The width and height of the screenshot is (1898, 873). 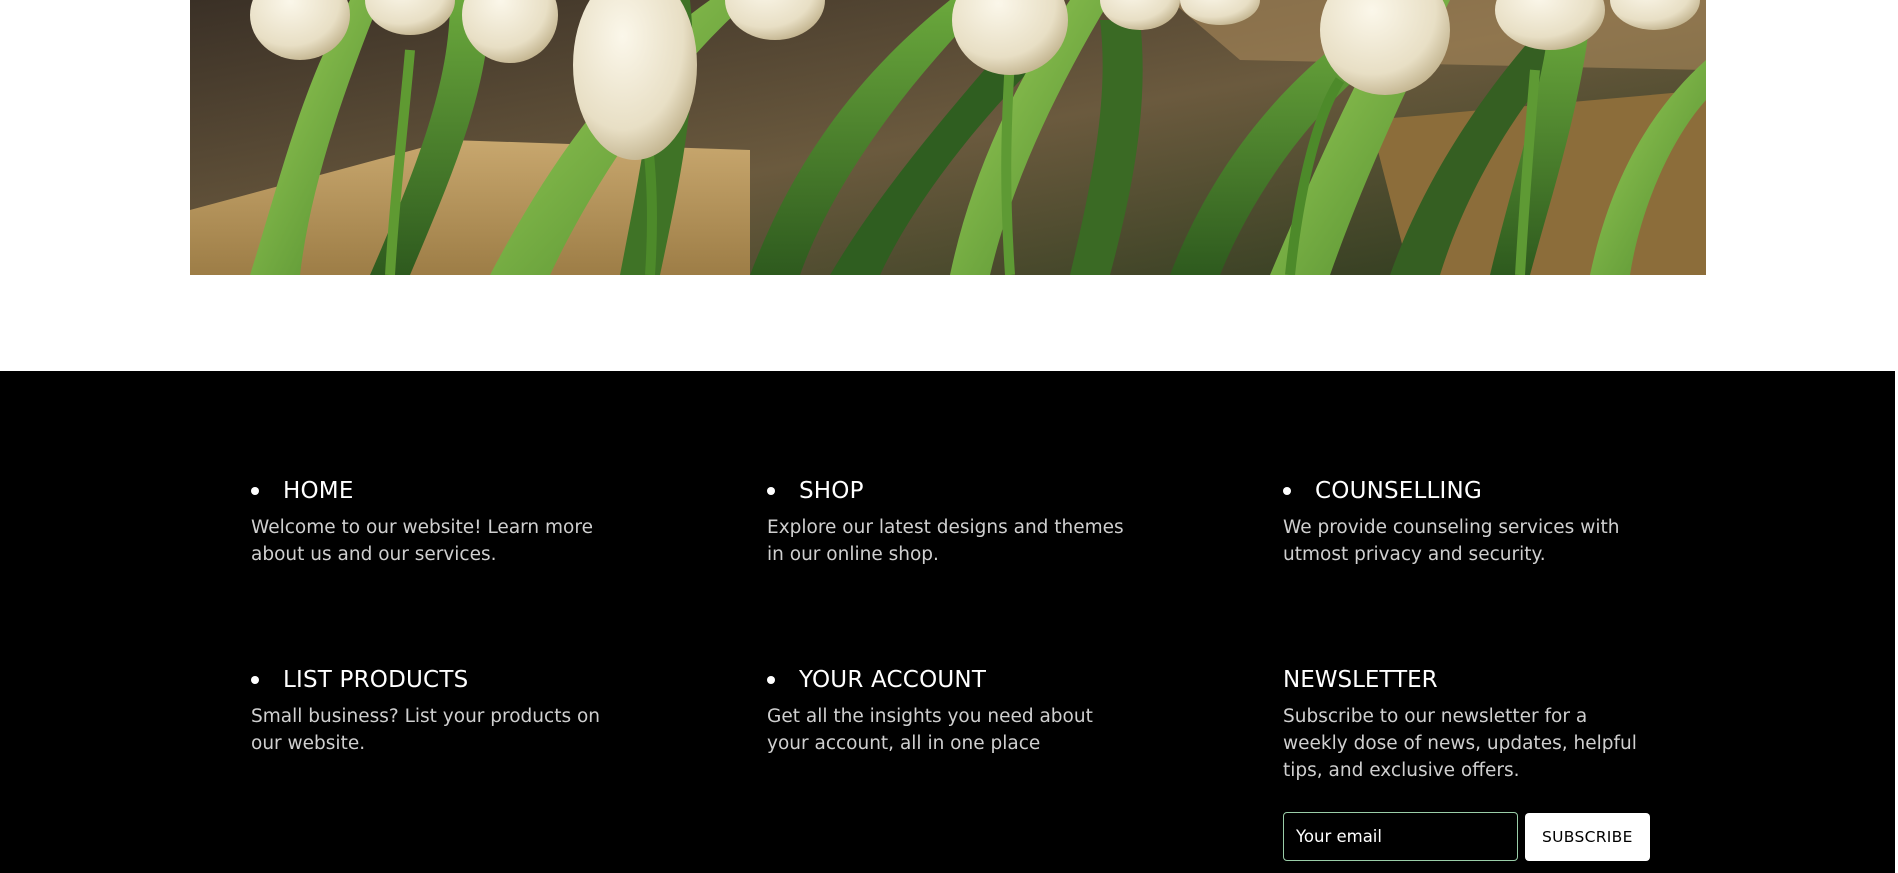 What do you see at coordinates (318, 491) in the screenshot?
I see `footer-link-home-label: HOME` at bounding box center [318, 491].